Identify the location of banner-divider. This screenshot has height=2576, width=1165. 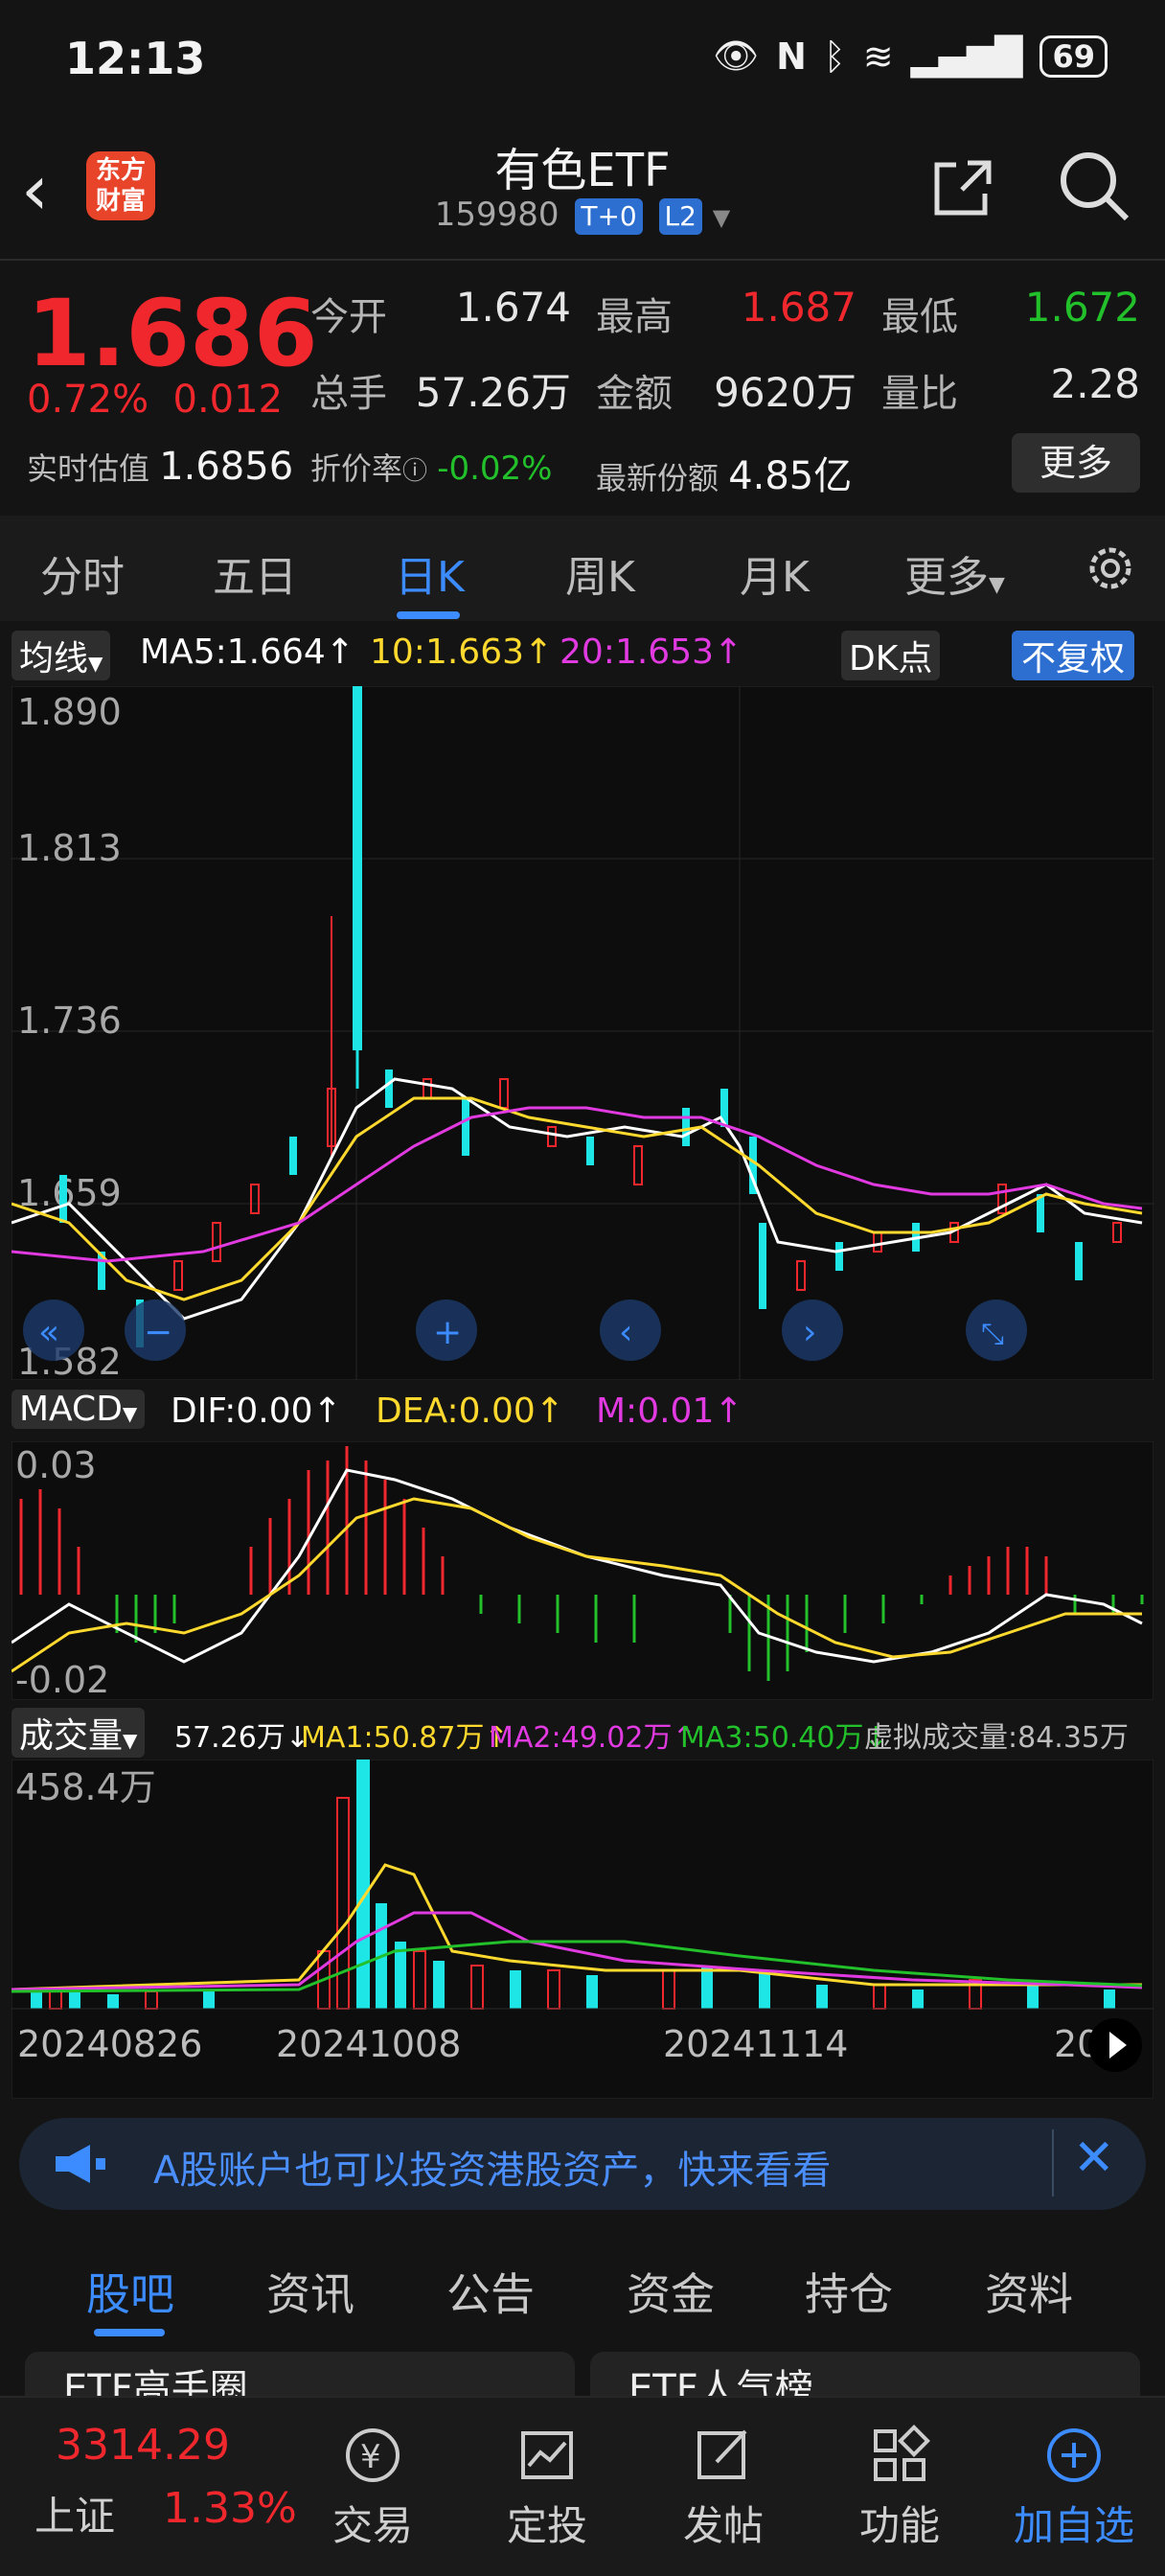
(1053, 2162).